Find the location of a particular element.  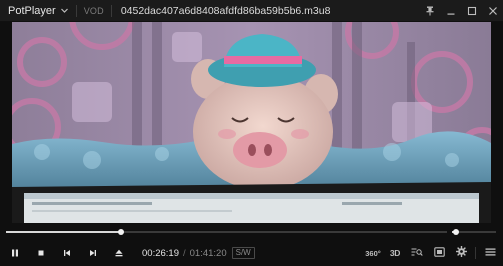

volume-track is located at coordinates (474, 232).